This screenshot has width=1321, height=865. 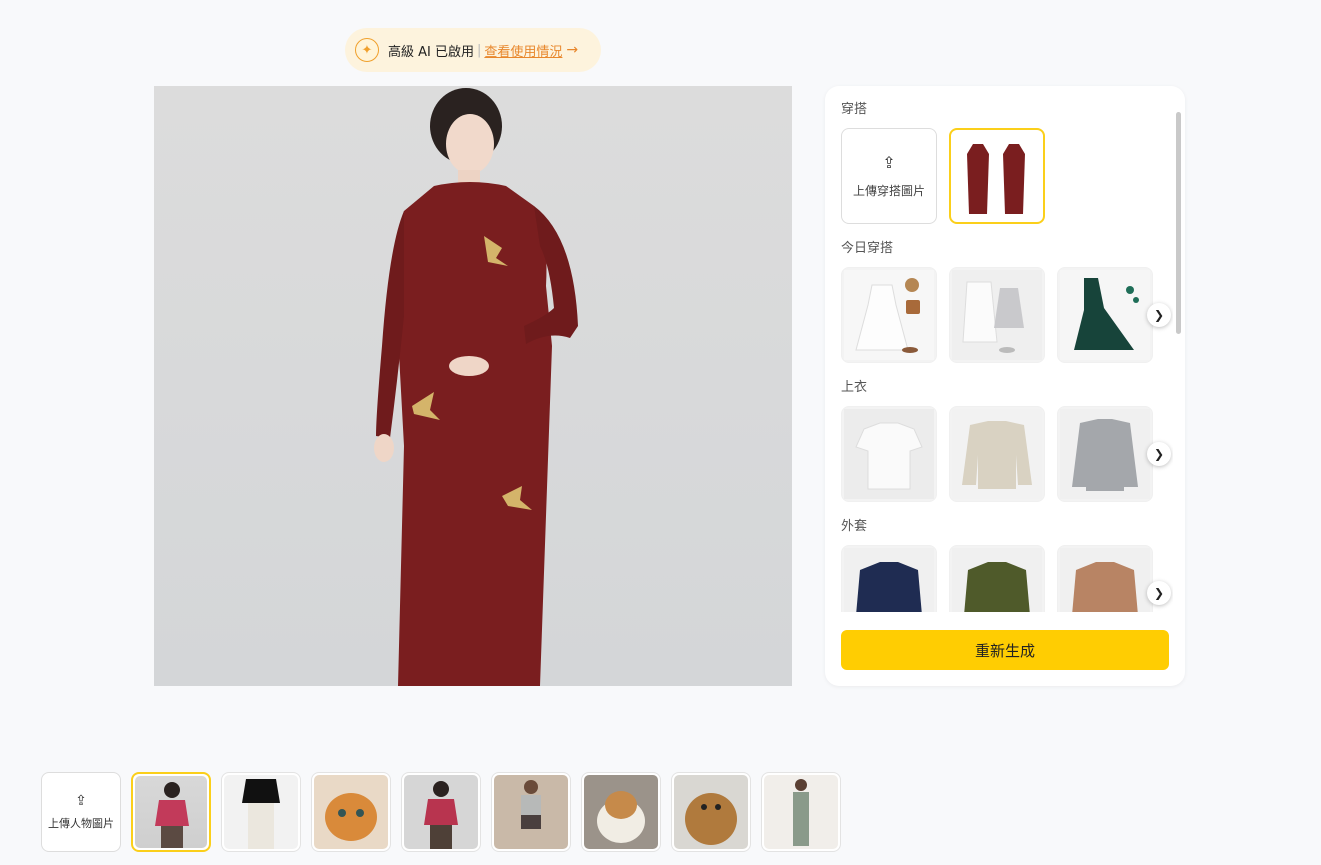 What do you see at coordinates (531, 804) in the screenshot?
I see `woman-sportswear-image` at bounding box center [531, 804].